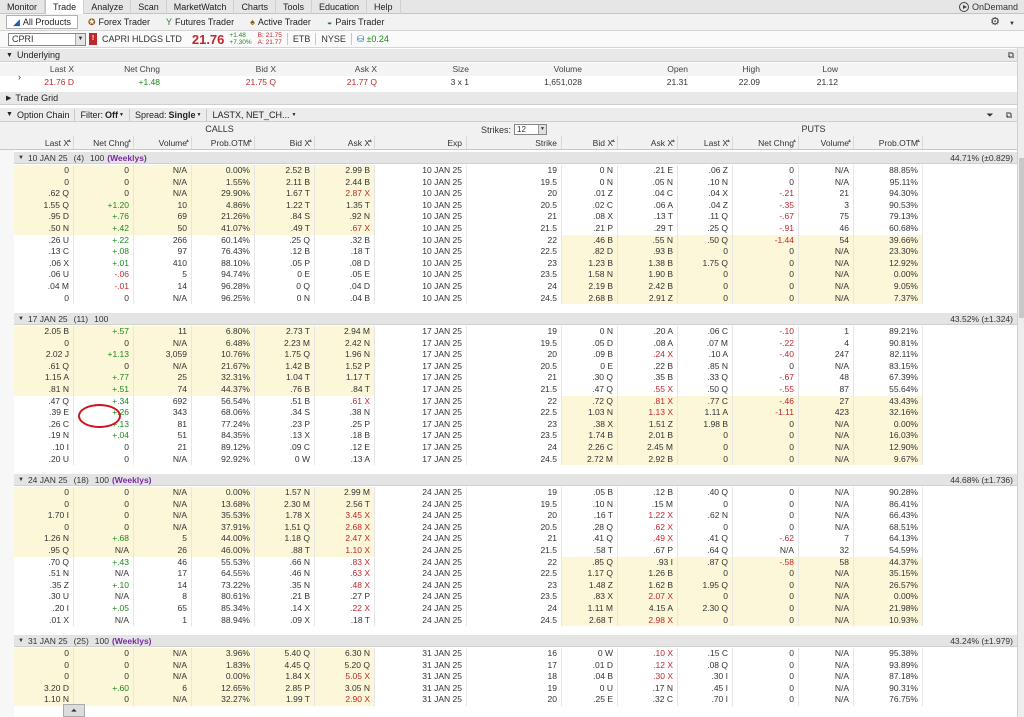 This screenshot has height=717, width=1024. I want to click on put-cell: 48, so click(826, 378).